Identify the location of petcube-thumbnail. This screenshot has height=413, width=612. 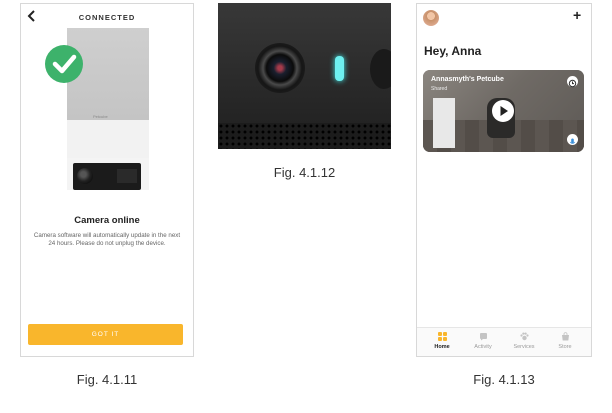
(444, 123).